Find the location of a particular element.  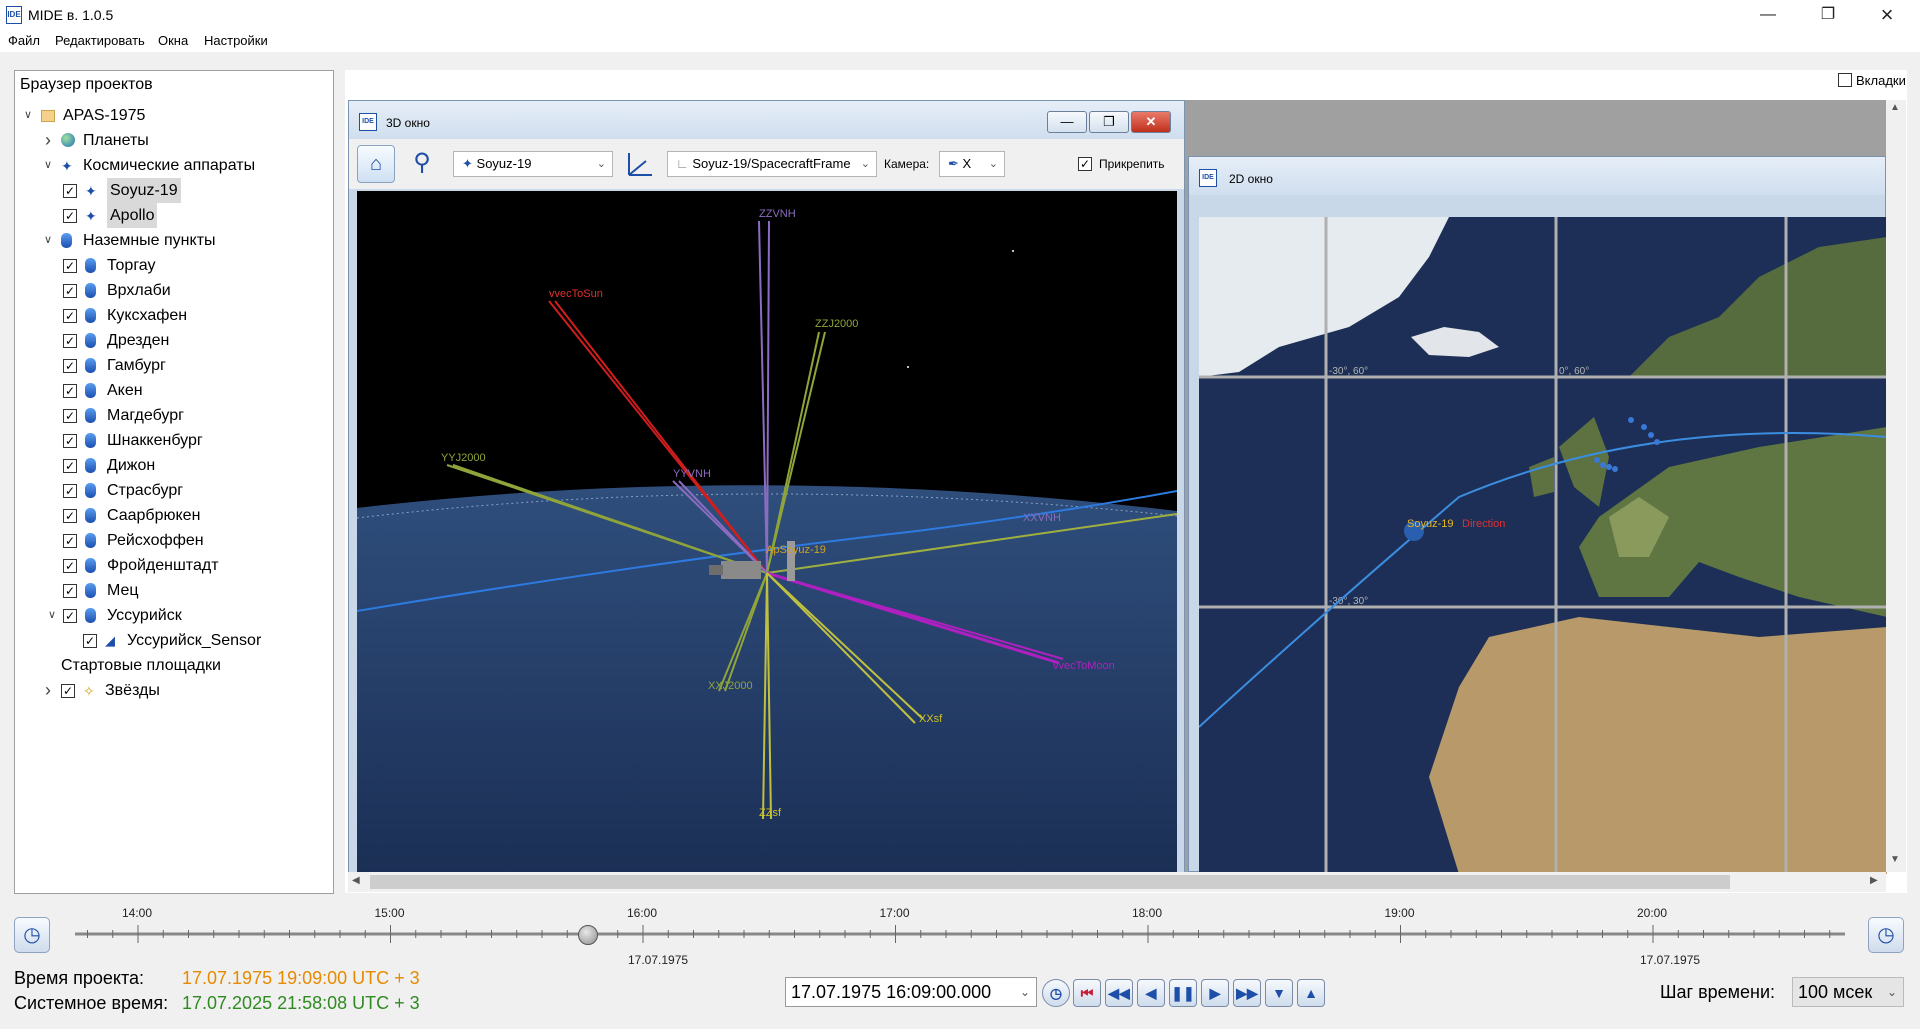

tree-ground-item: ✓ Гамбург is located at coordinates (173, 365).